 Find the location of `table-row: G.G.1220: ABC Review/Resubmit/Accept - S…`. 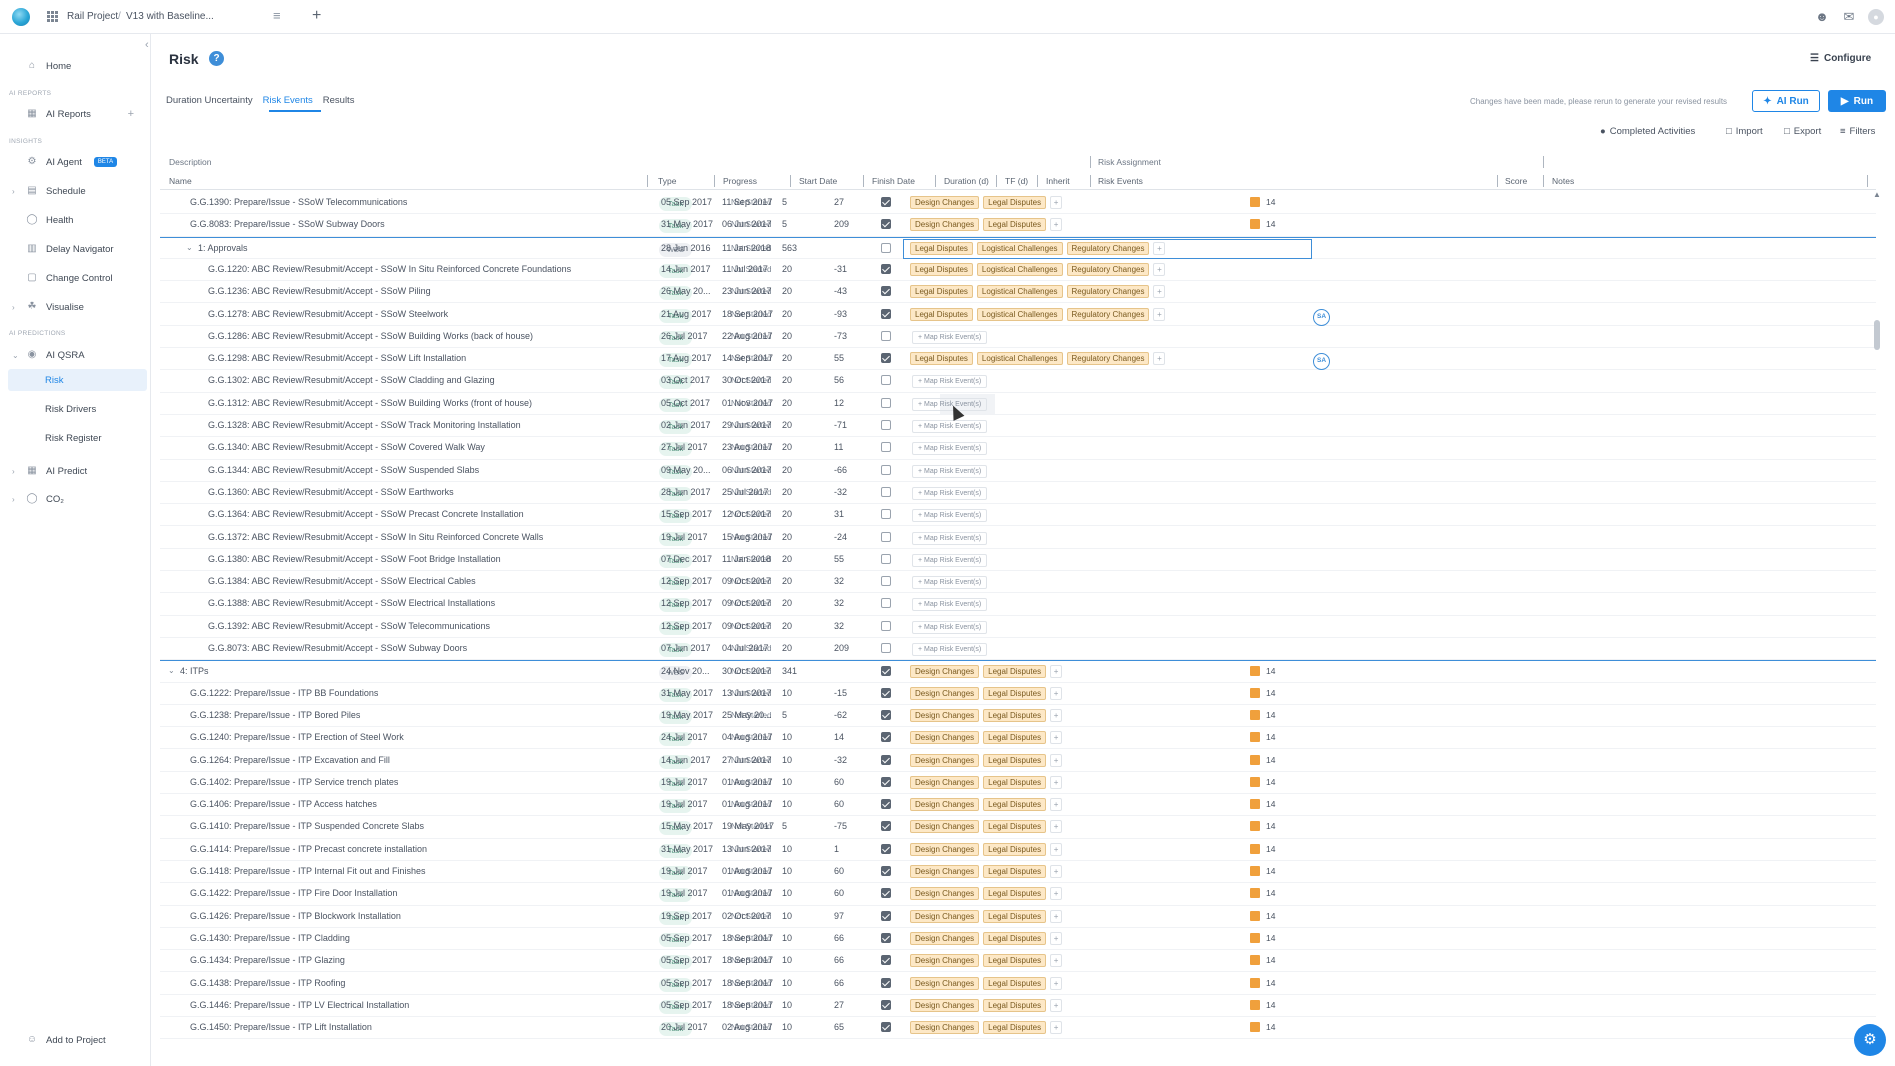

table-row: G.G.1220: ABC Review/Resubmit/Accept - S… is located at coordinates (1018, 270).